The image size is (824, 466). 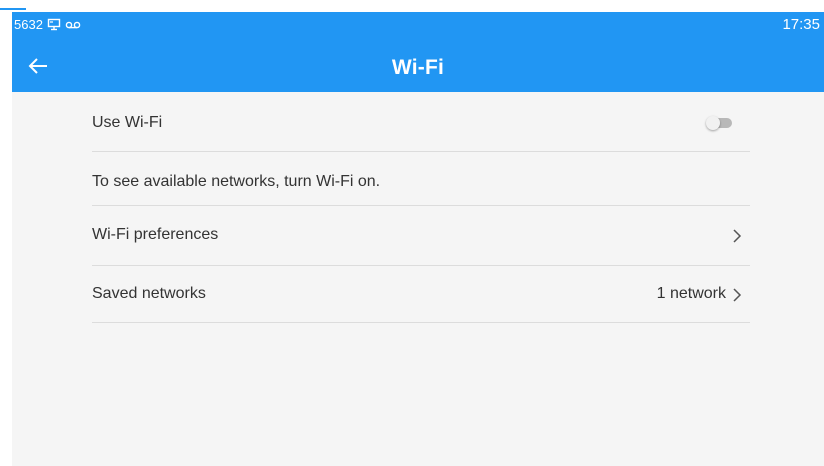 I want to click on wifi-preferences-label: Wi-Fi preferences, so click(x=155, y=234).